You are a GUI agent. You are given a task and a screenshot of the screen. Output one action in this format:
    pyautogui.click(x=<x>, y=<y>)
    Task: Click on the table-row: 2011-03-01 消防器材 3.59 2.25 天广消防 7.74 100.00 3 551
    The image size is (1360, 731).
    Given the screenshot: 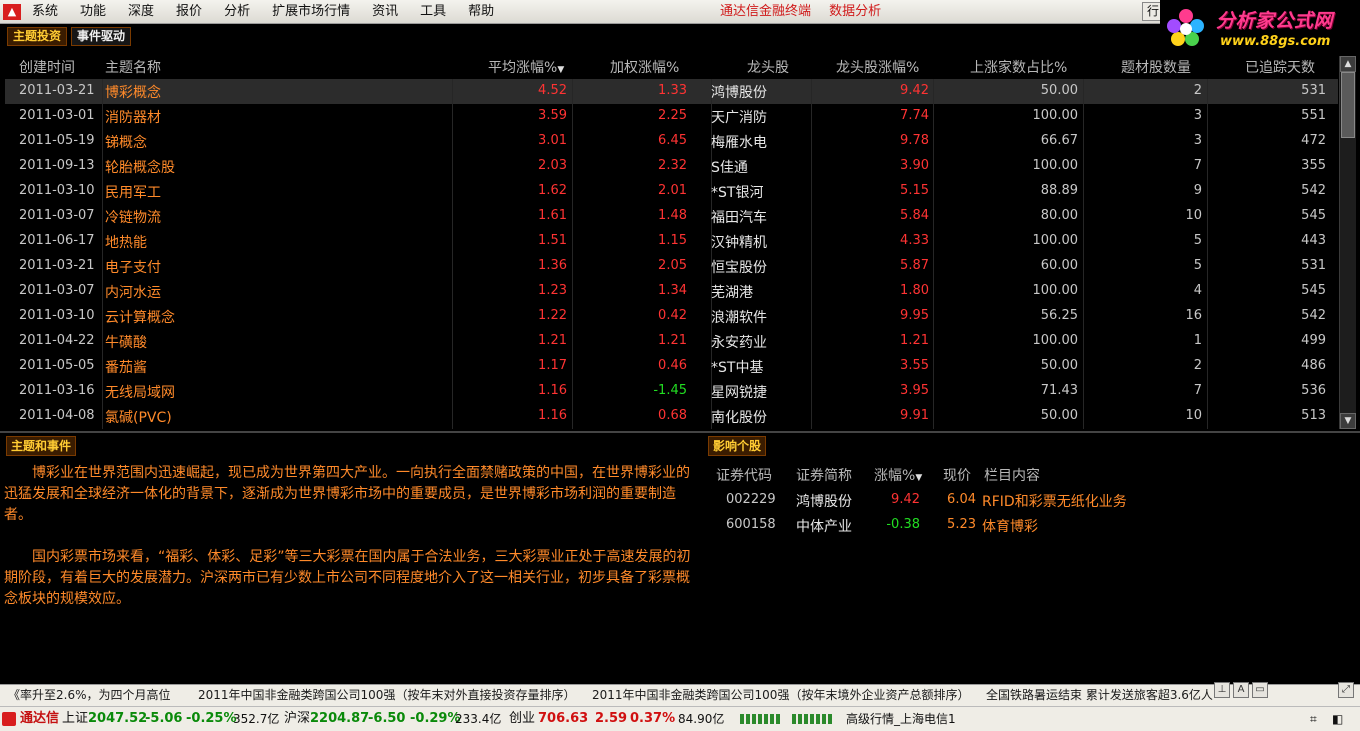 What is the action you would take?
    pyautogui.click(x=671, y=116)
    